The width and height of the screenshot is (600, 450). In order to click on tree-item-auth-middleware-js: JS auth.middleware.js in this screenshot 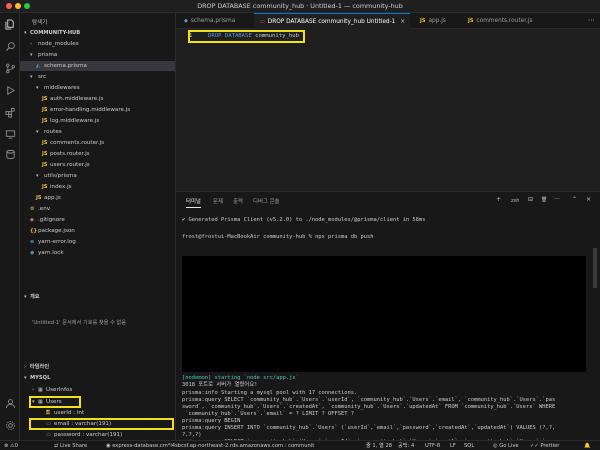, I will do `click(97, 99)`.